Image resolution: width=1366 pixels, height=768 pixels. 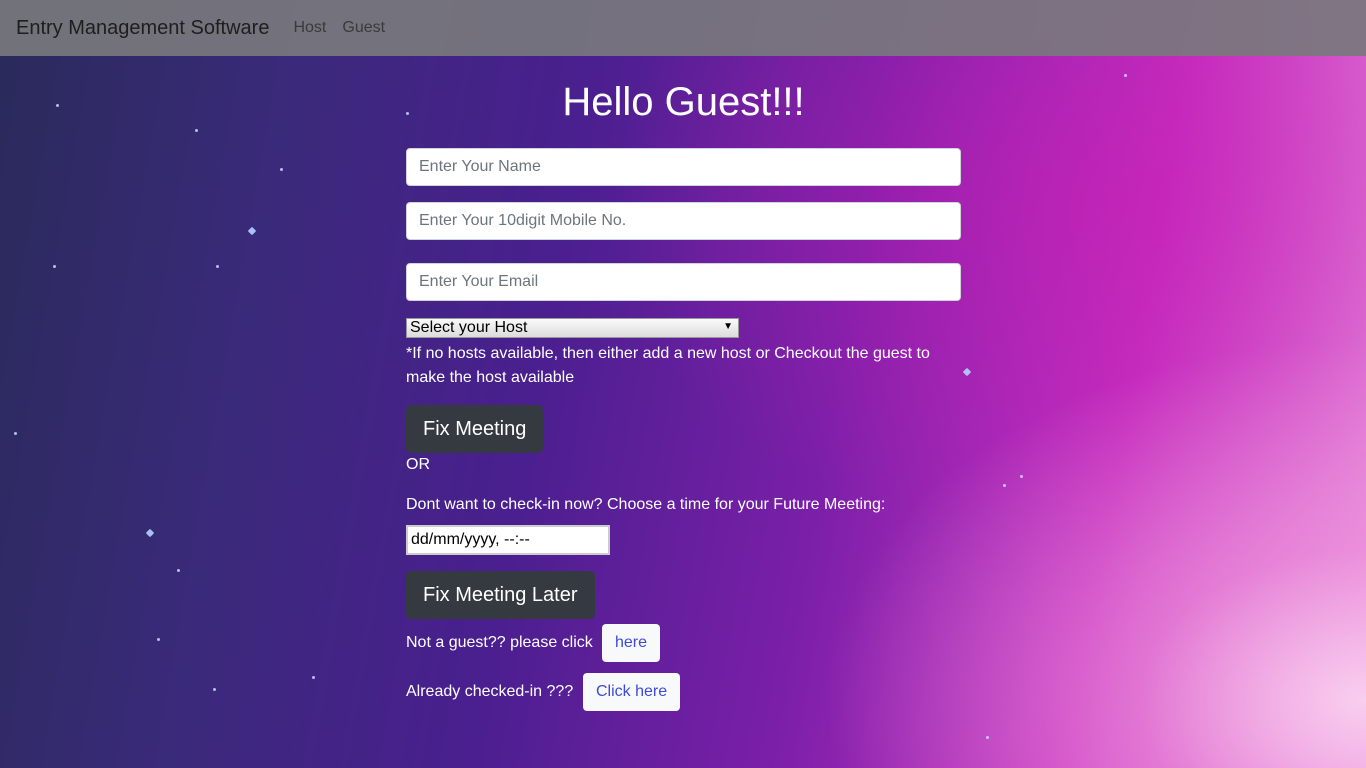 What do you see at coordinates (683, 167) in the screenshot?
I see `name-input` at bounding box center [683, 167].